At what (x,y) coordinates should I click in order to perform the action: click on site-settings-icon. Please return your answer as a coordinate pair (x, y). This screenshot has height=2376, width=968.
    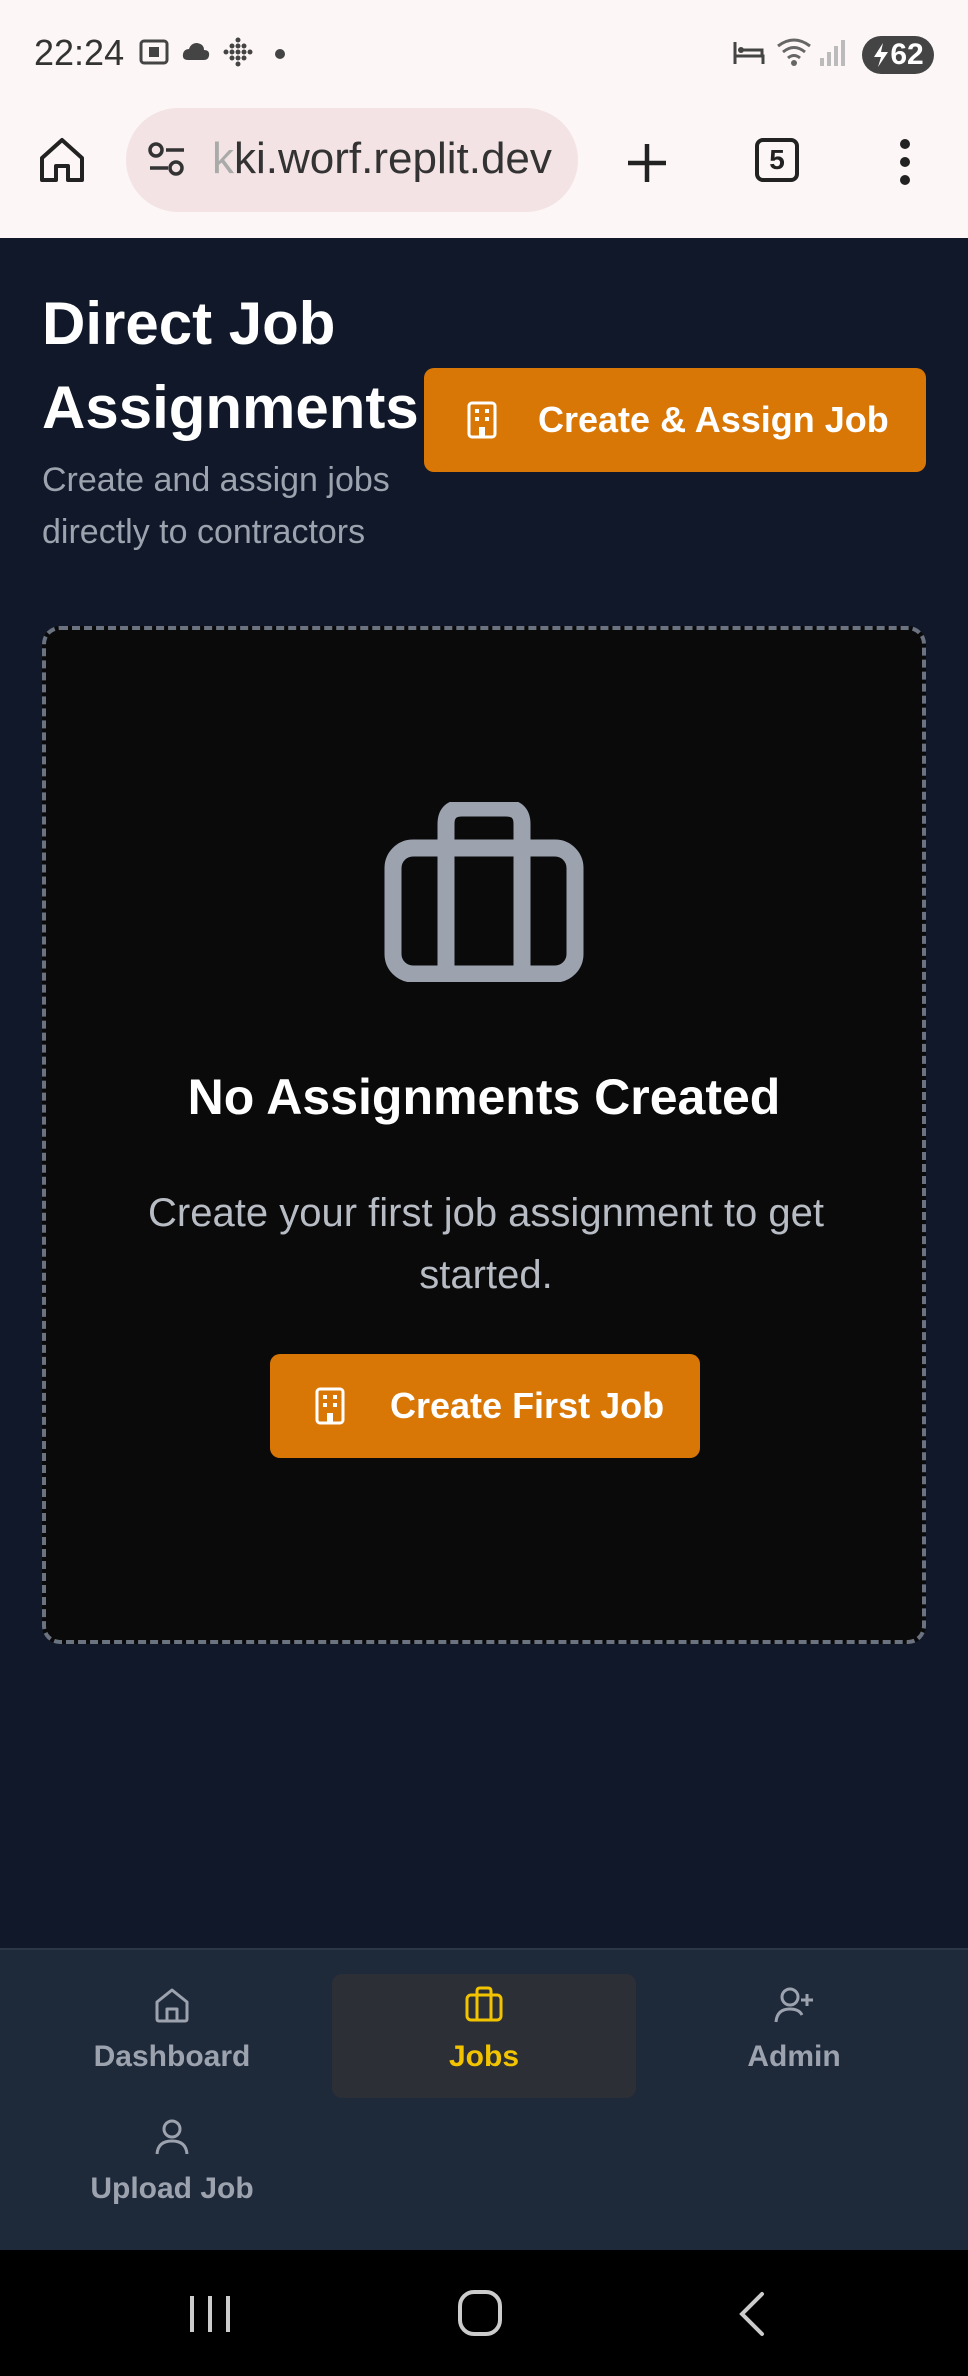
    Looking at the image, I should click on (167, 160).